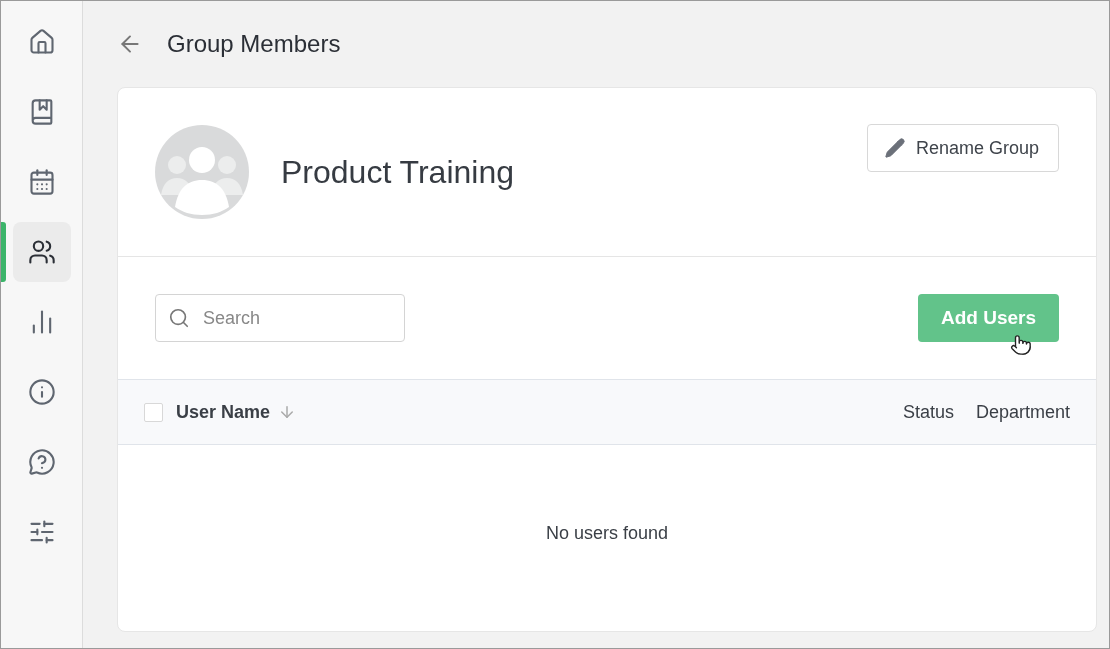  Describe the element at coordinates (280, 318) in the screenshot. I see `search-field: Search` at that location.